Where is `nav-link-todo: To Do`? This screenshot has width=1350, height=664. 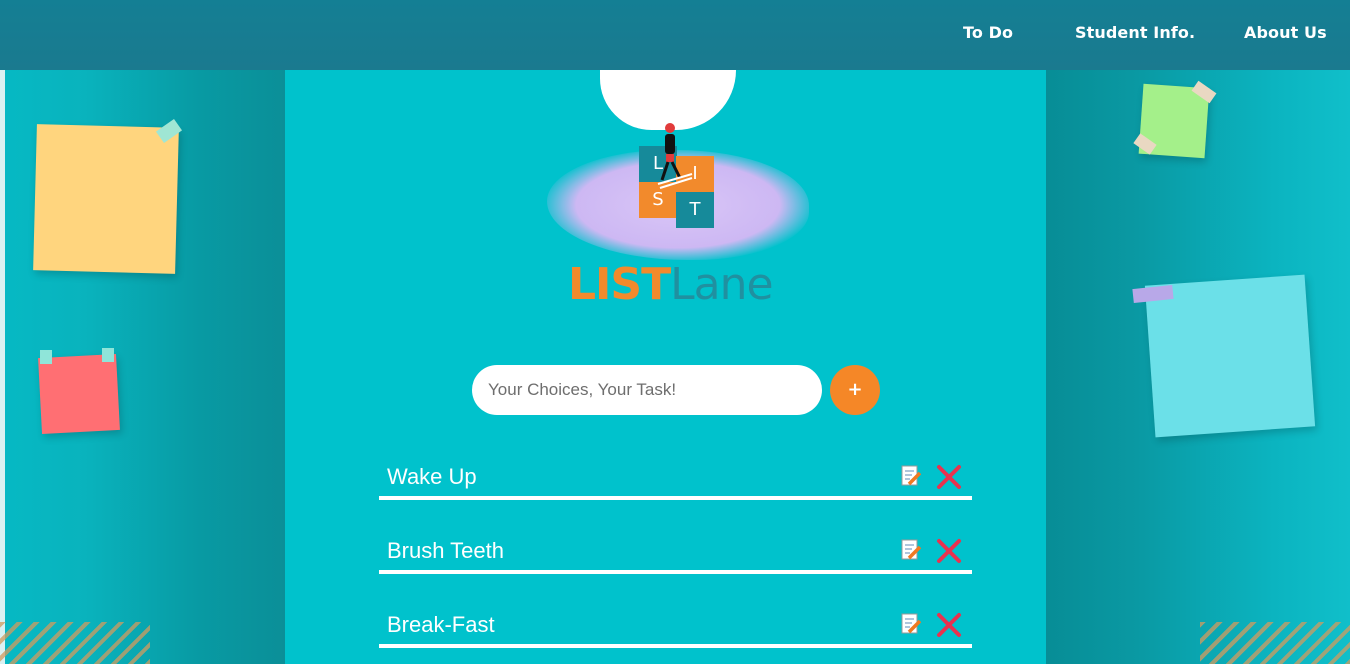 nav-link-todo: To Do is located at coordinates (988, 32).